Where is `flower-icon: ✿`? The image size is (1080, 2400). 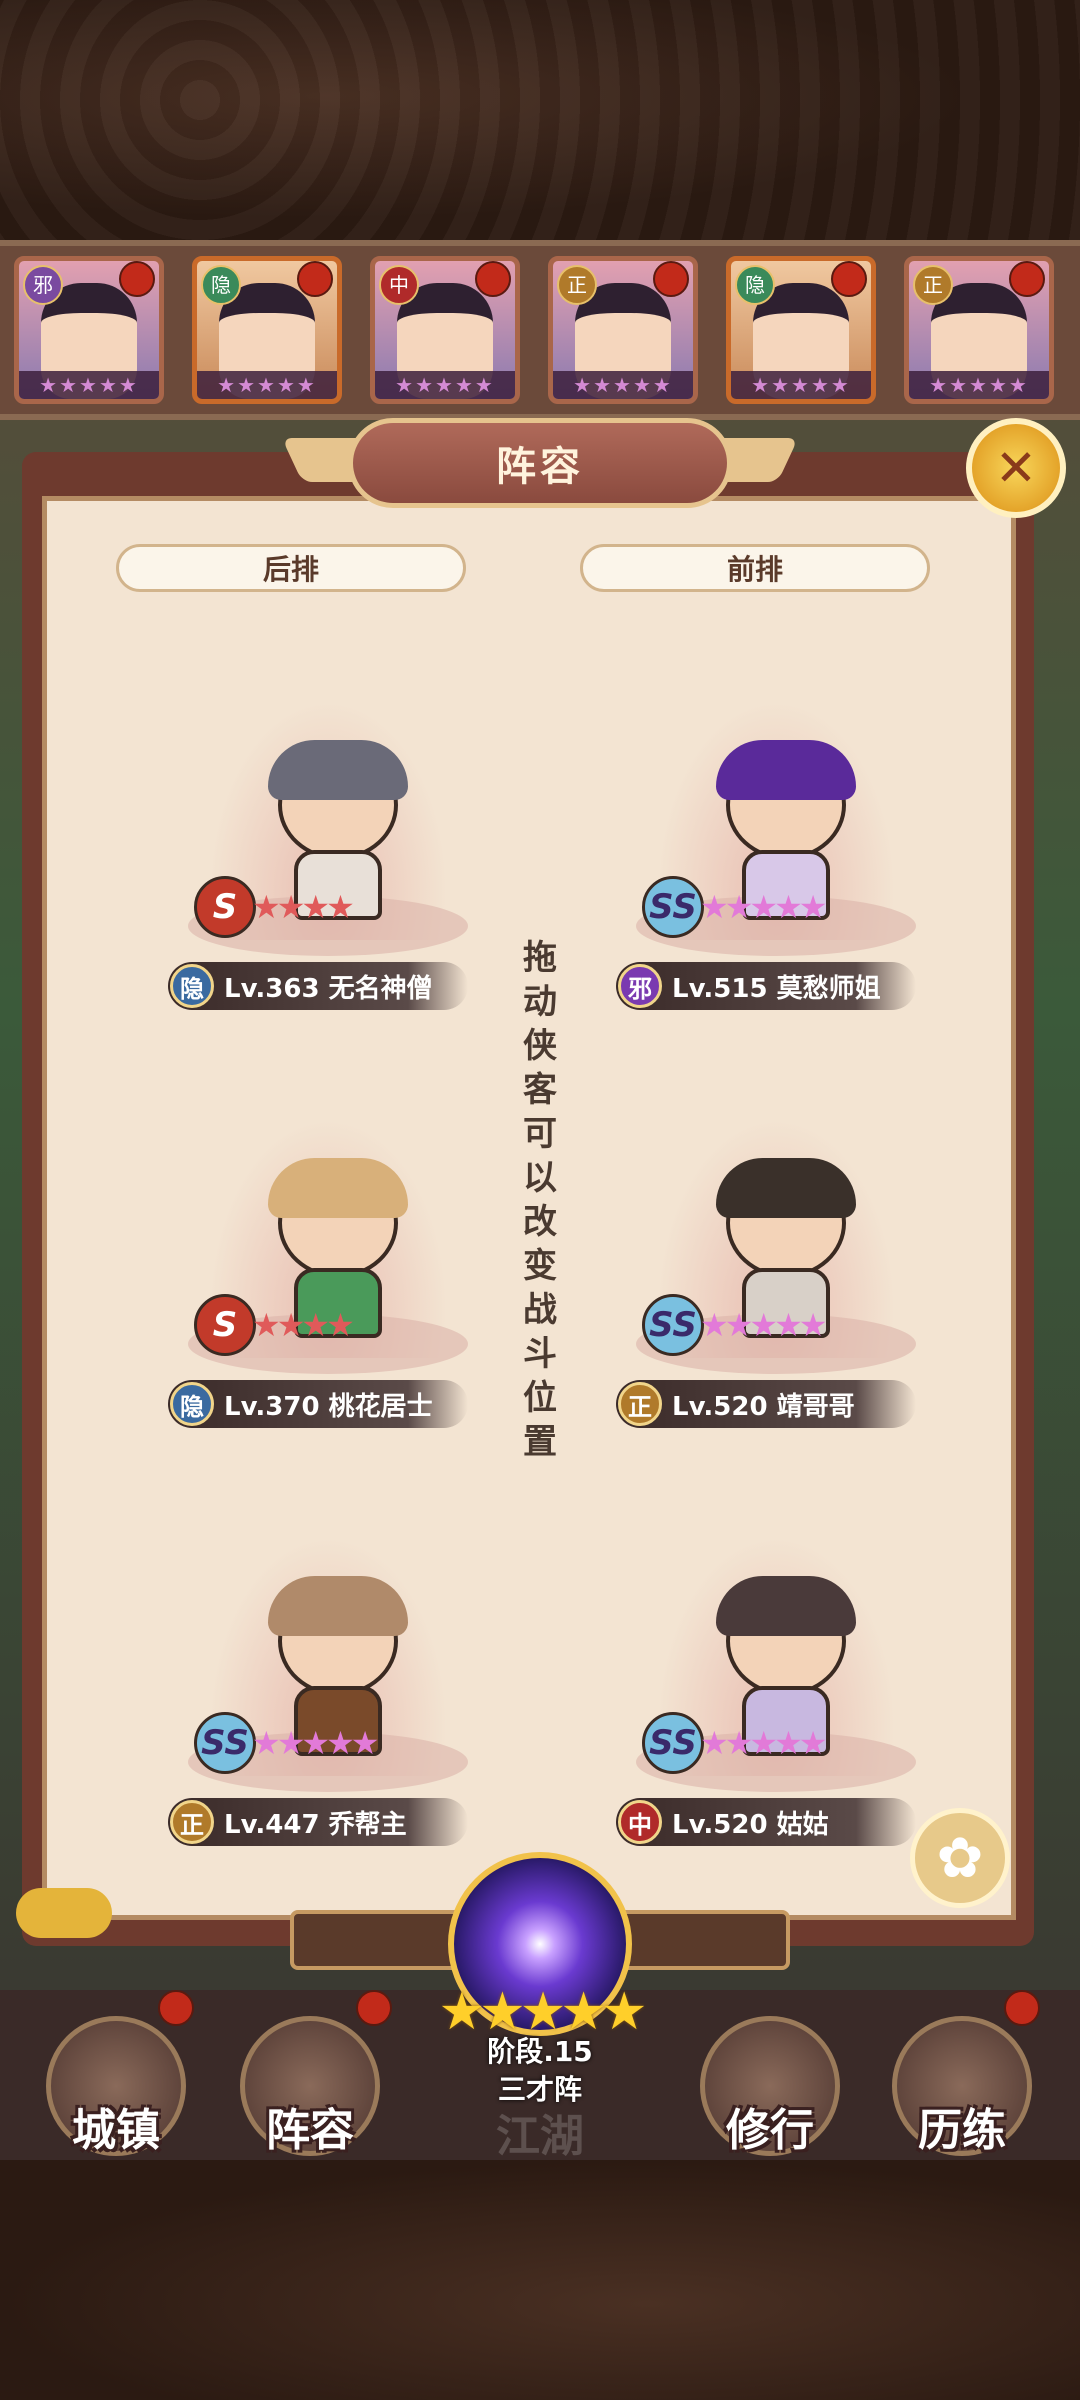
flower-icon: ✿ is located at coordinates (960, 1858).